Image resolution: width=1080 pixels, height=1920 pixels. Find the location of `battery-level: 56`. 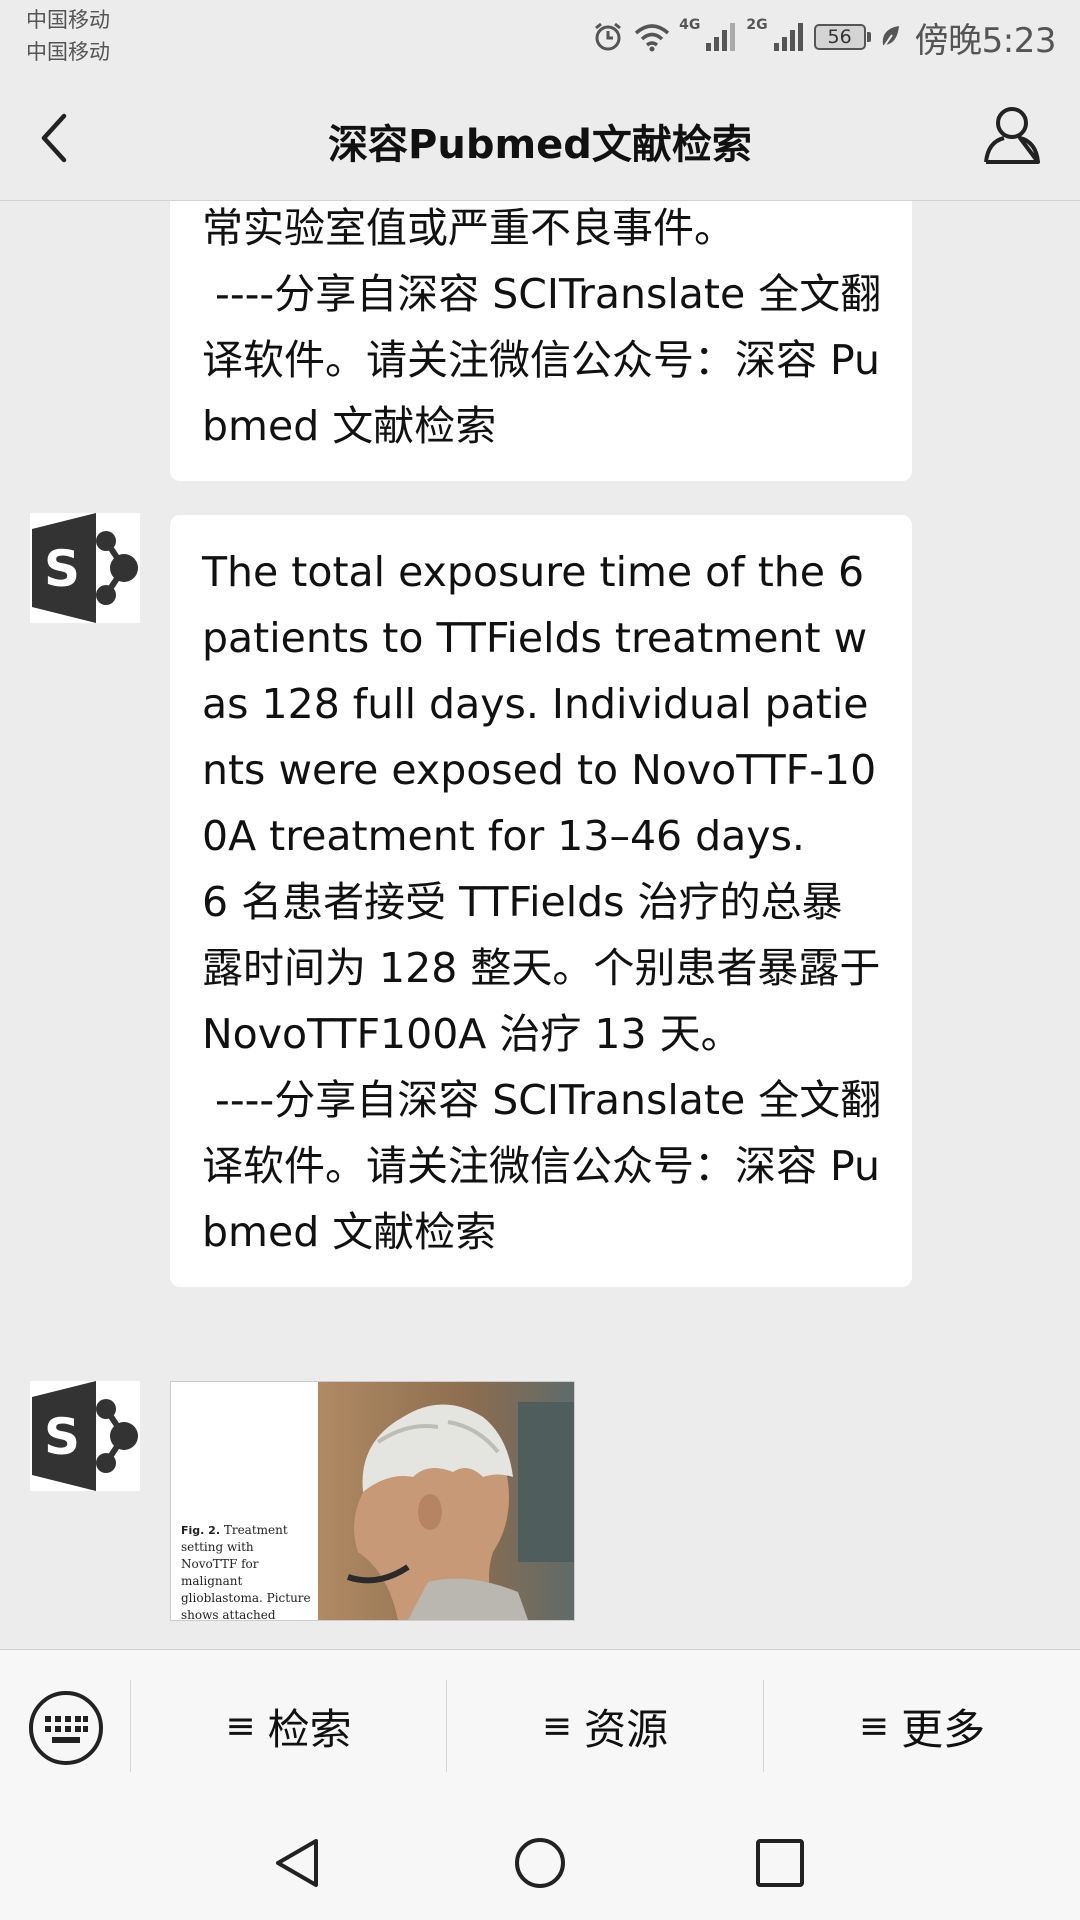

battery-level: 56 is located at coordinates (839, 37).